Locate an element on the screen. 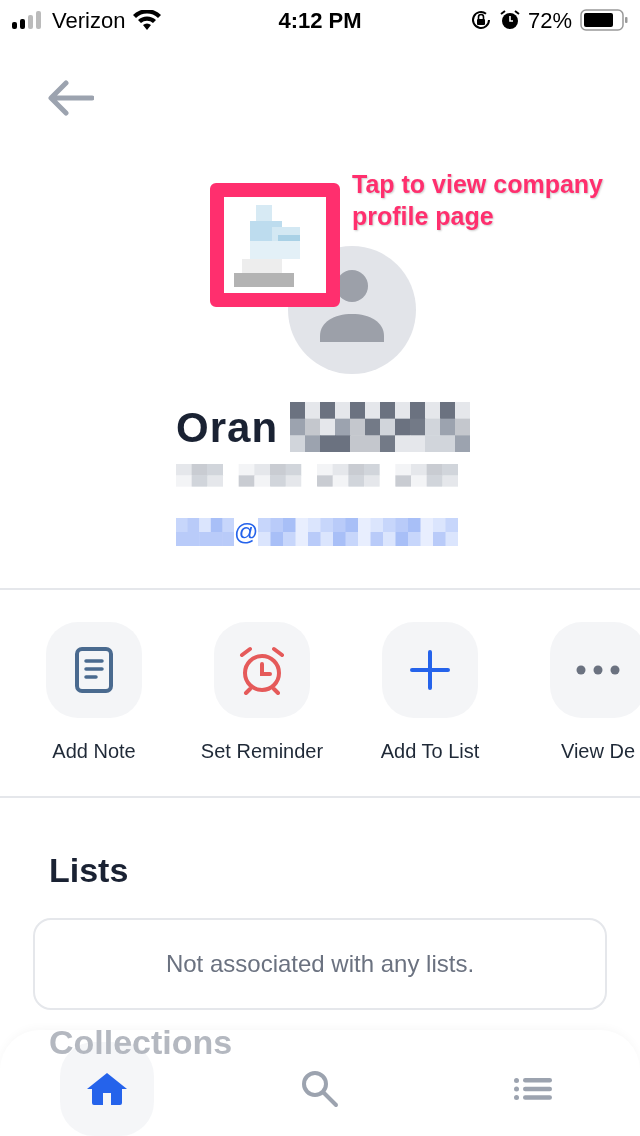 The height and width of the screenshot is (1136, 640). empty-lists-message: Not associated with any lists. is located at coordinates (320, 964).